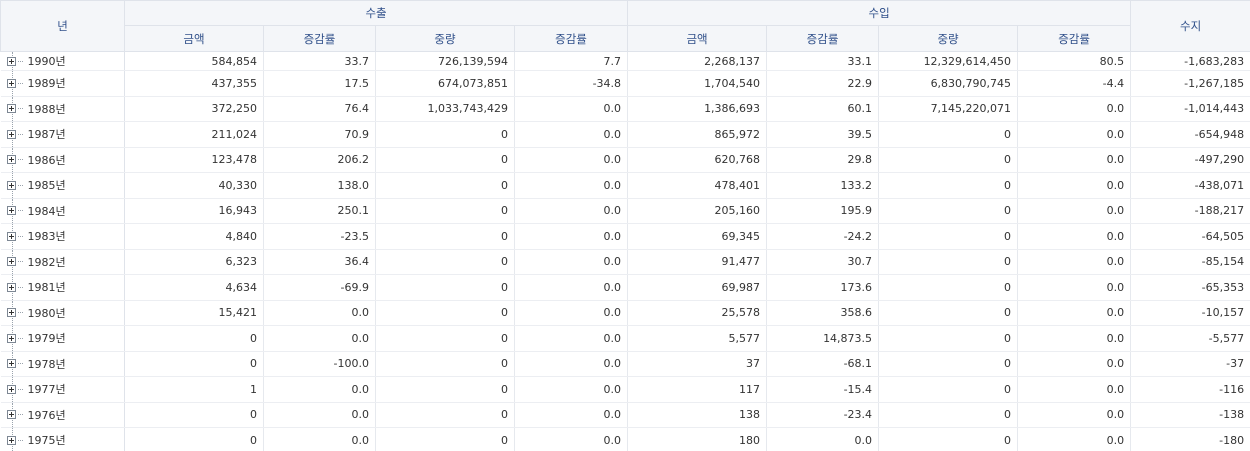  I want to click on table-row: 1977년 1 0.0 0 0.0 117 -15.4 0 0.0 -116, so click(625, 389).